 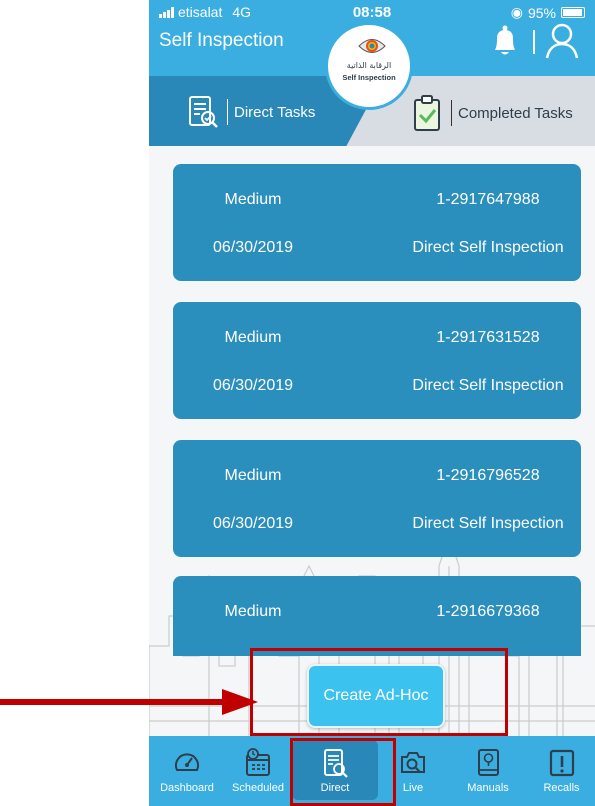 What do you see at coordinates (488, 199) in the screenshot?
I see `task-id: 1-2917647988` at bounding box center [488, 199].